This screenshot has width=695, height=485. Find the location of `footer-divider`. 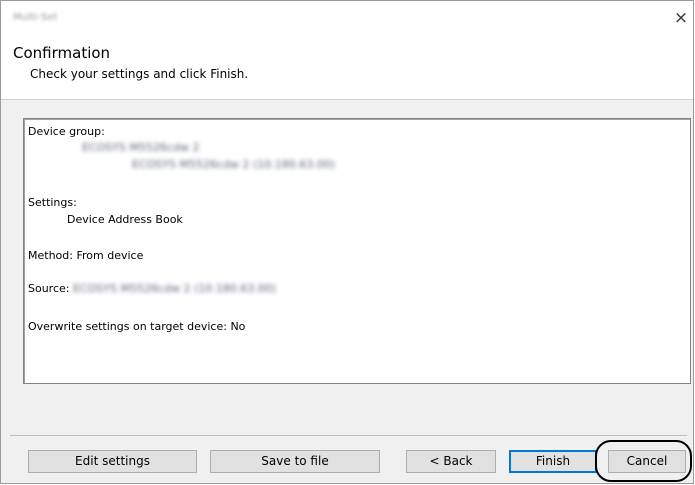

footer-divider is located at coordinates (348, 435).